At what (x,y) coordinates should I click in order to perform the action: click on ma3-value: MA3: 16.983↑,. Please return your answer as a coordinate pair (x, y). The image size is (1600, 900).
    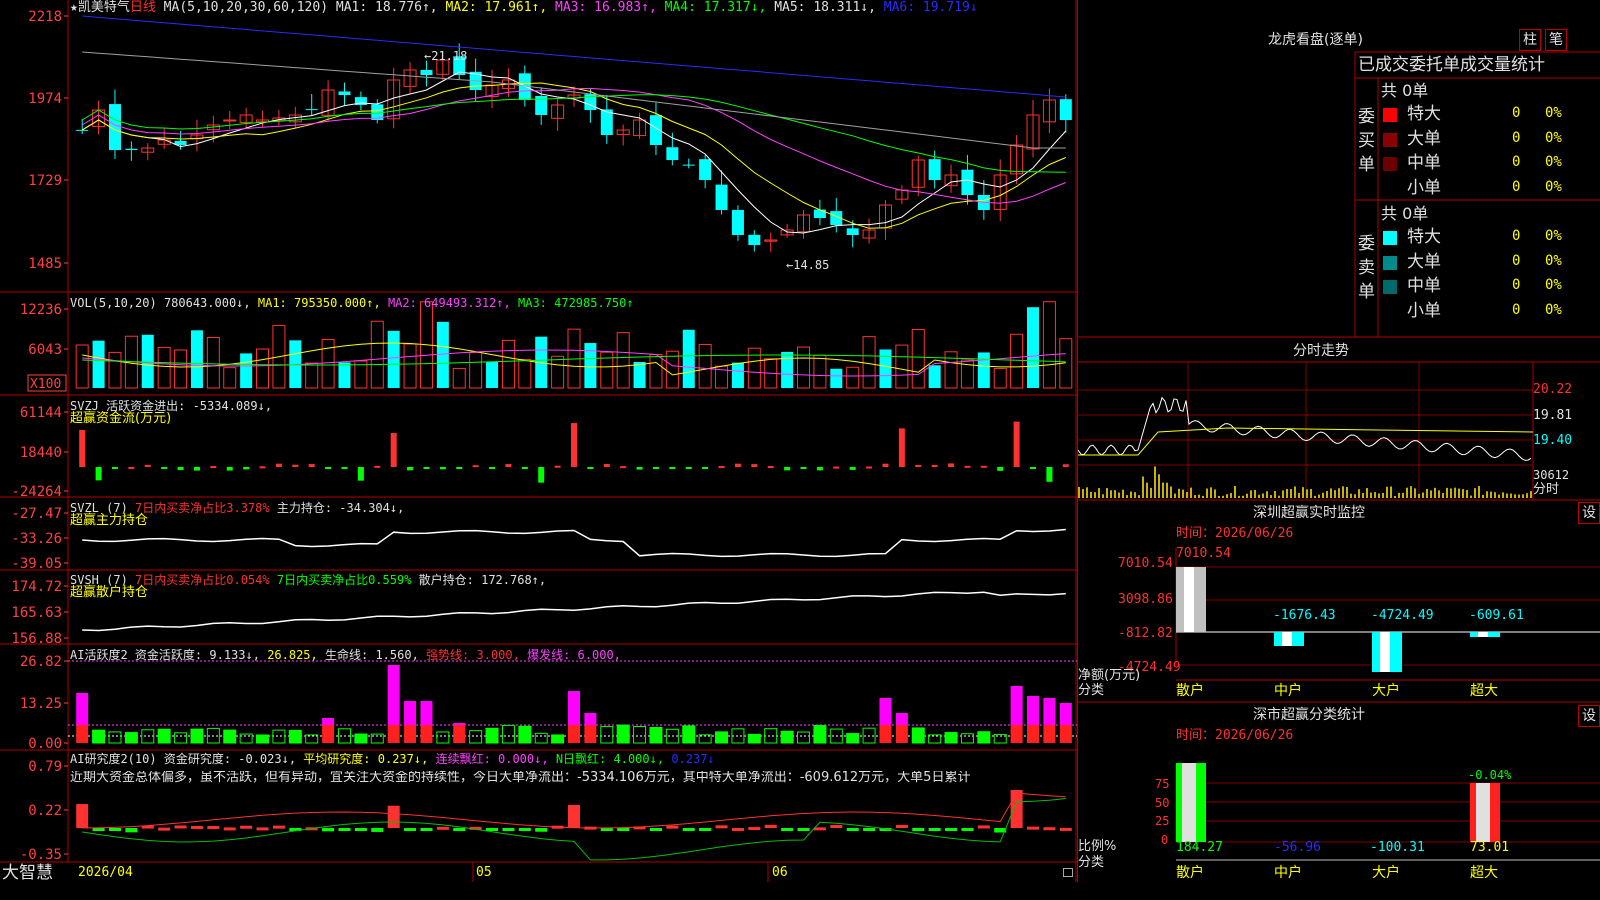
    Looking at the image, I should click on (606, 7).